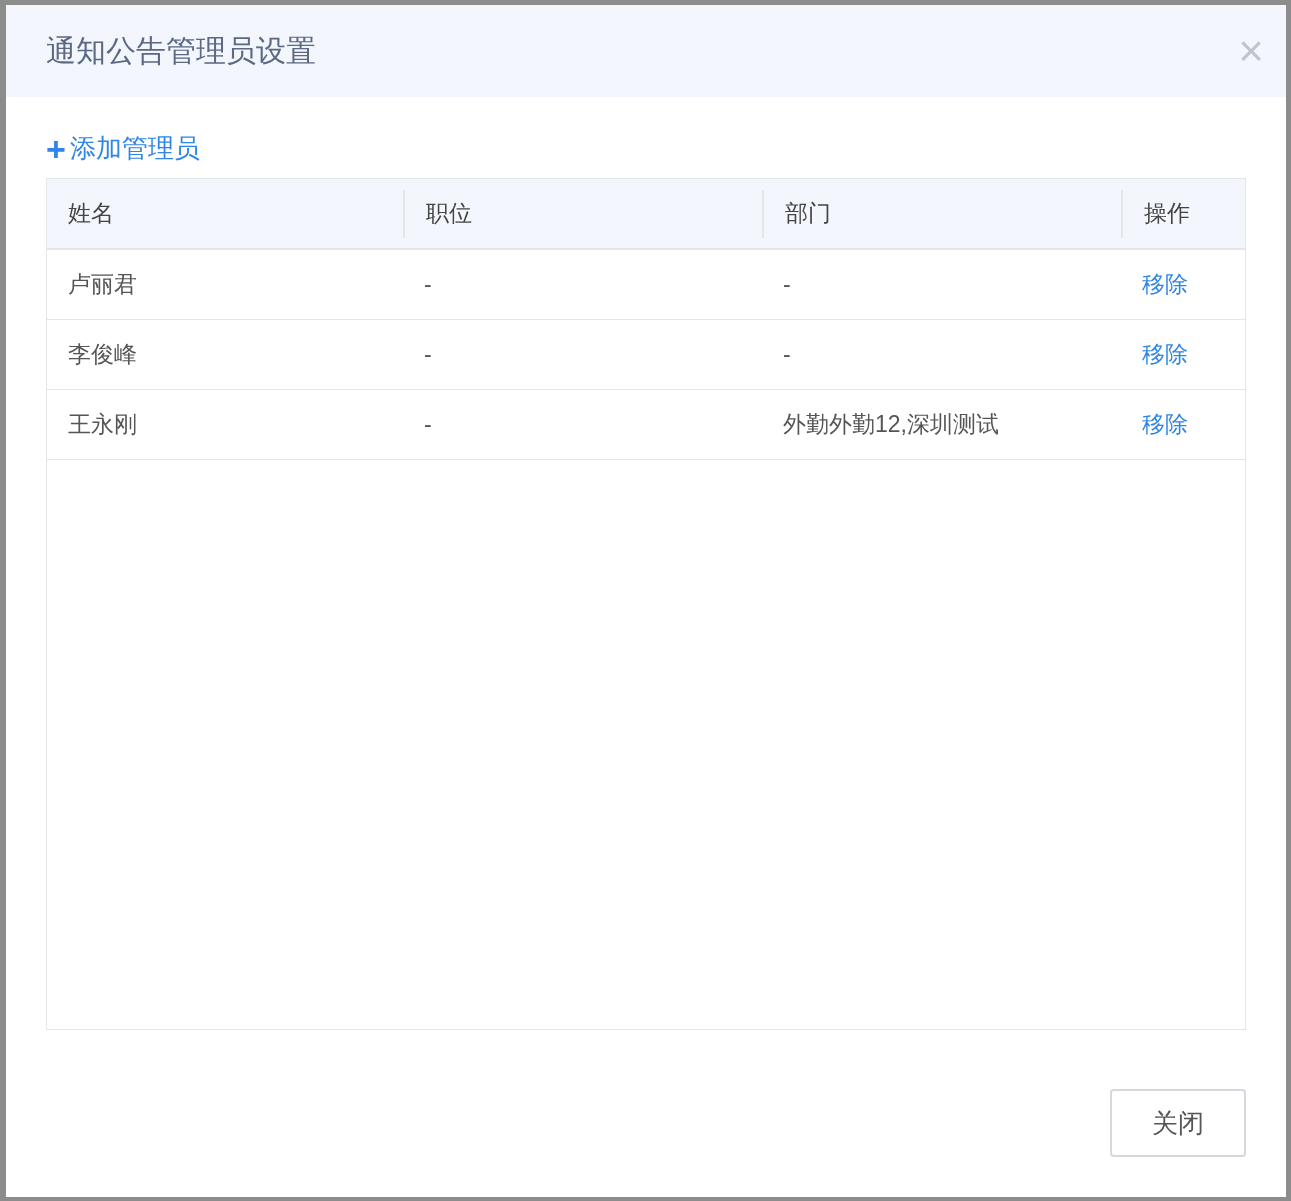  I want to click on column-header: 部门, so click(808, 213).